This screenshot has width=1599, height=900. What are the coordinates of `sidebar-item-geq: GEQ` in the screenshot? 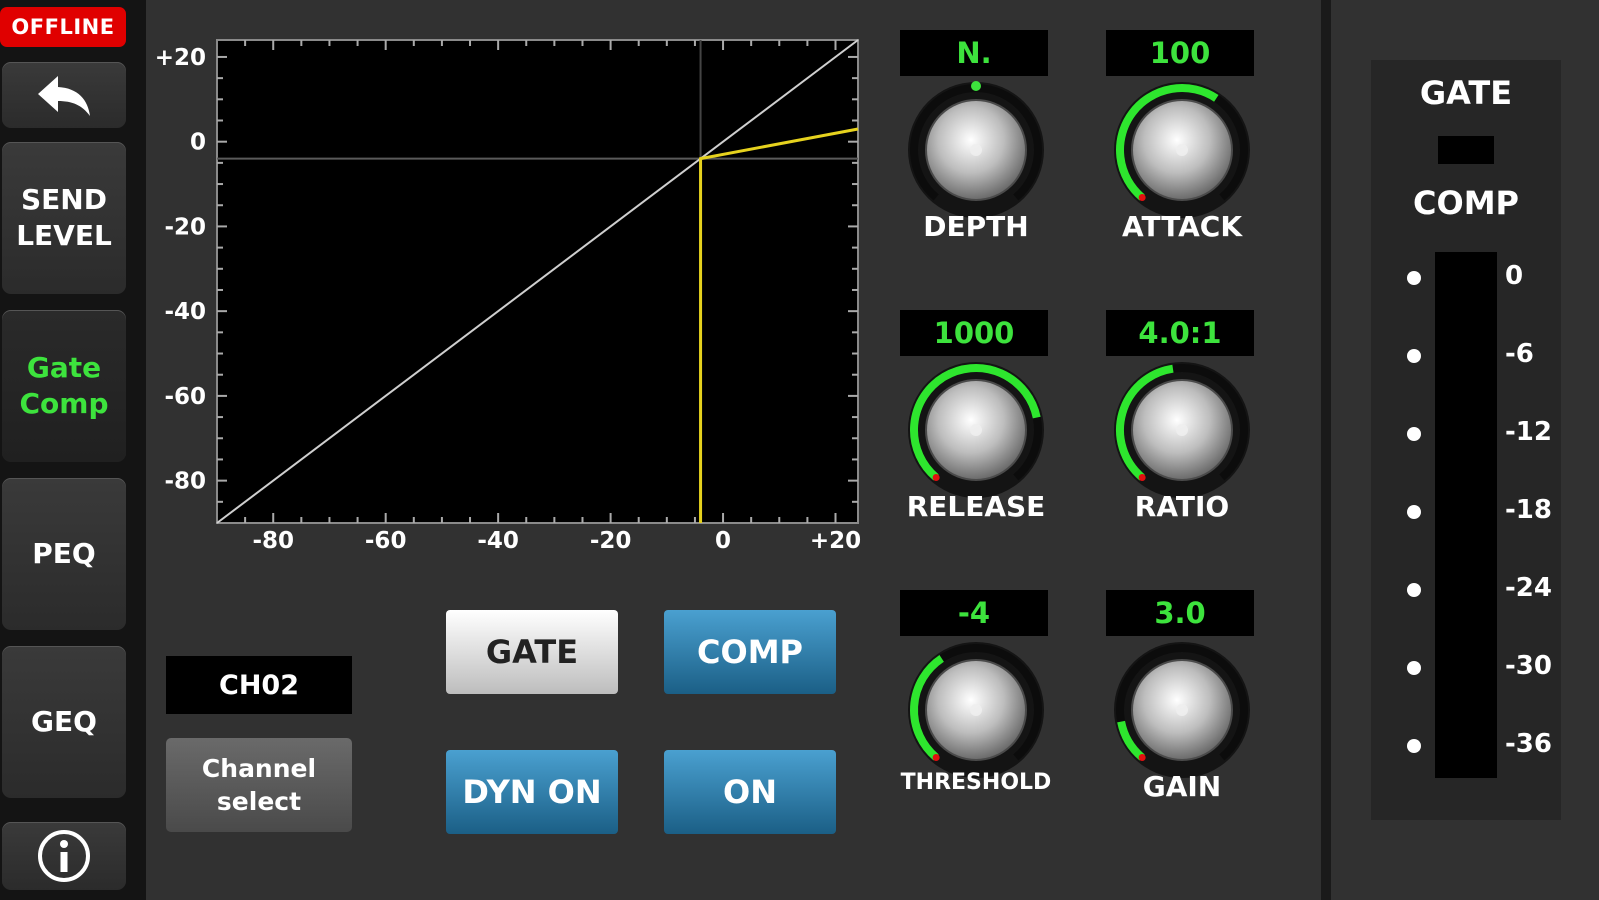 It's located at (64, 722).